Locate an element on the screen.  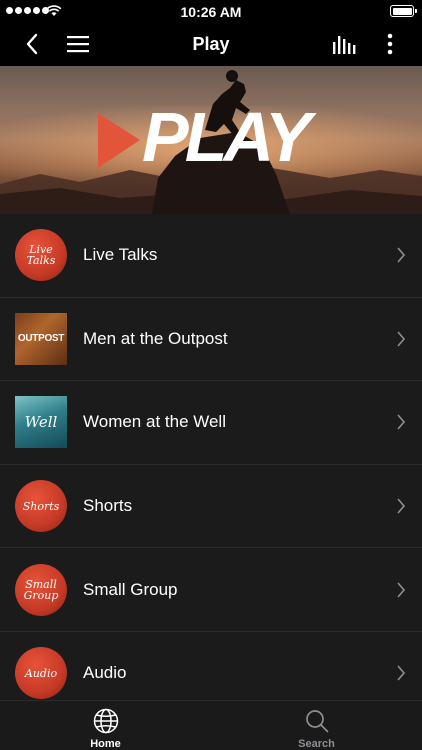
list-item-label: Small Group is located at coordinates (130, 589).